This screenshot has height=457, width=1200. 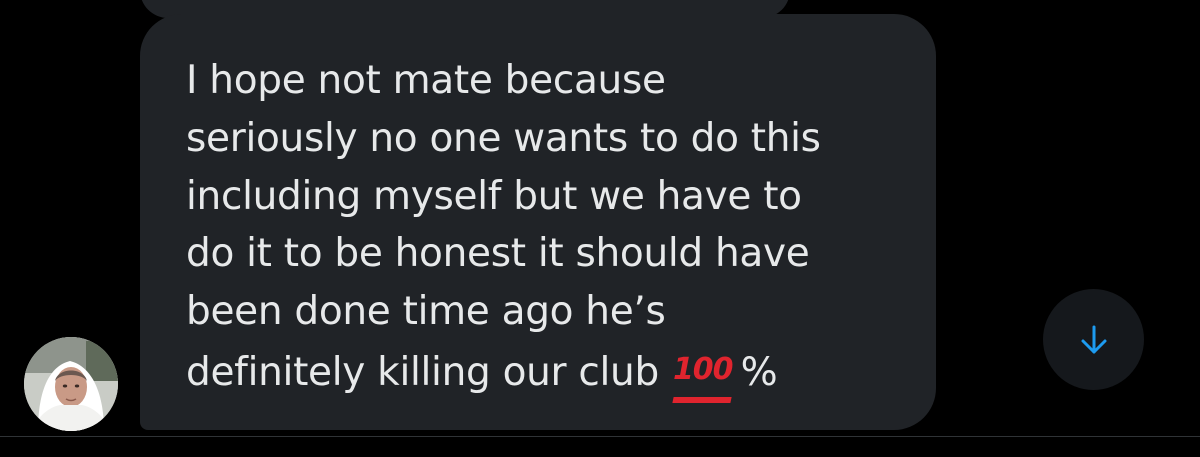 What do you see at coordinates (600, 436) in the screenshot?
I see `composer-divider` at bounding box center [600, 436].